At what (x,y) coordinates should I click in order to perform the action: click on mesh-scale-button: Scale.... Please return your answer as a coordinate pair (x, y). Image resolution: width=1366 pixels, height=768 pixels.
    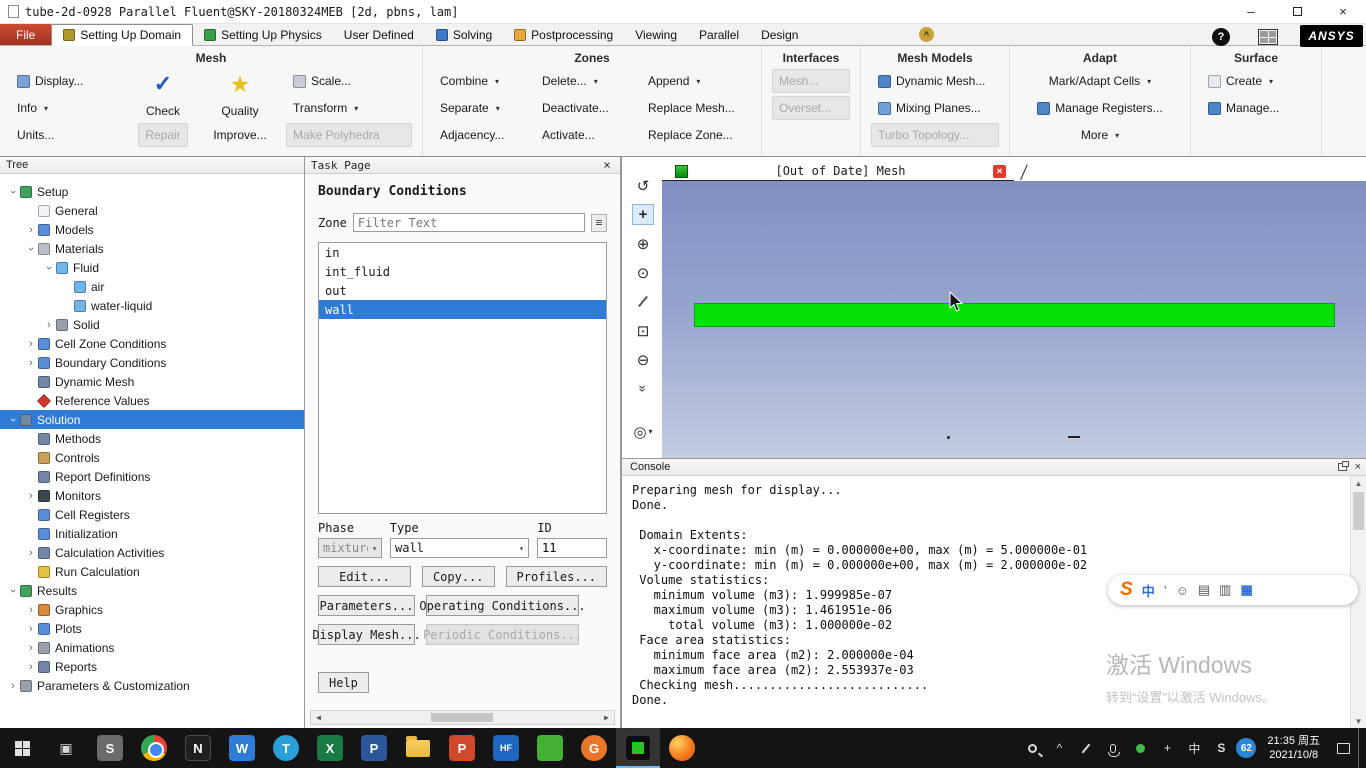
    Looking at the image, I should click on (349, 81).